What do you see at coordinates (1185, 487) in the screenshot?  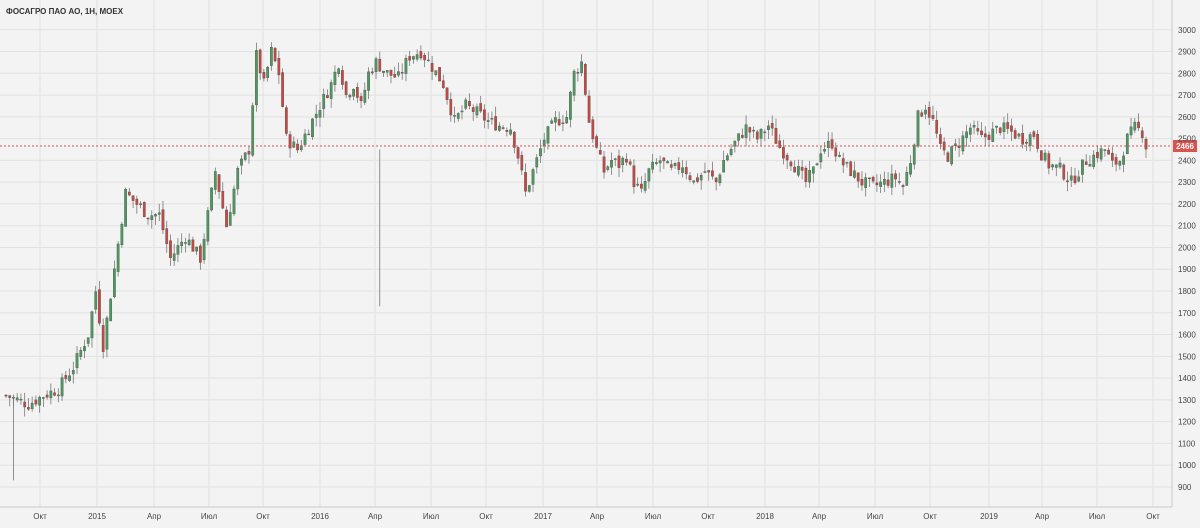 I see `y-tick-label: 900` at bounding box center [1185, 487].